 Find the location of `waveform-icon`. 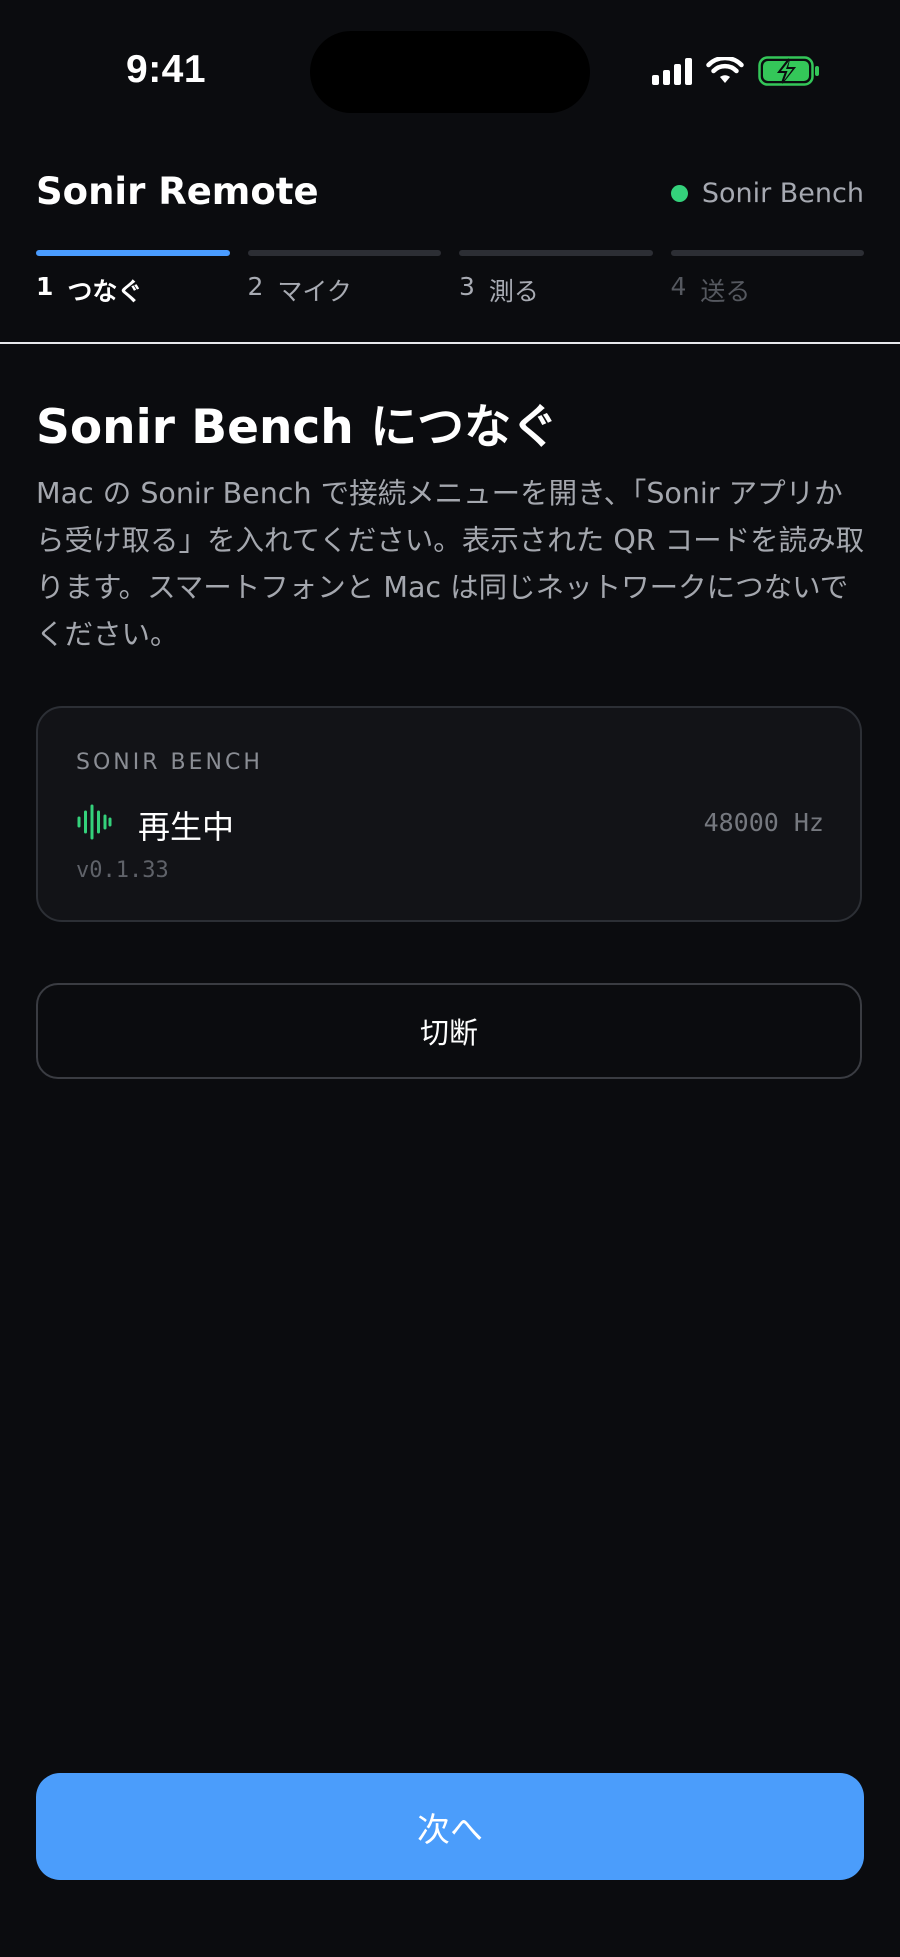

waveform-icon is located at coordinates (94, 822).